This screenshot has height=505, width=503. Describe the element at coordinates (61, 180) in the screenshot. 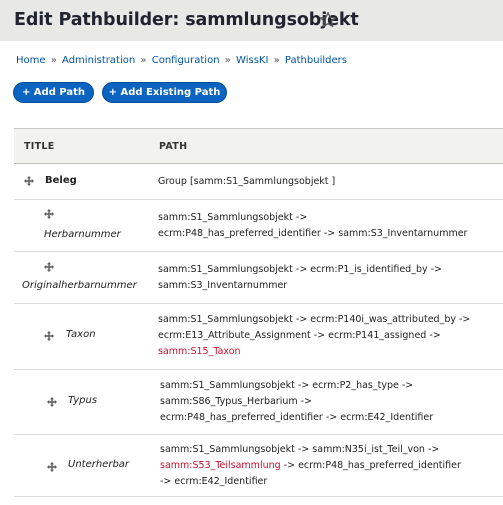

I see `row-title: Beleg` at that location.